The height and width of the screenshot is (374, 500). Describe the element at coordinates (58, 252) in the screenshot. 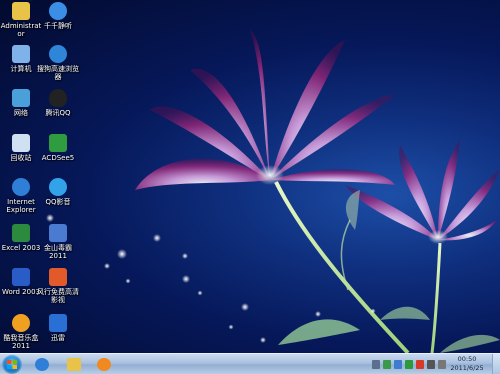

I see `icon-label: 金山毒霸2011` at that location.